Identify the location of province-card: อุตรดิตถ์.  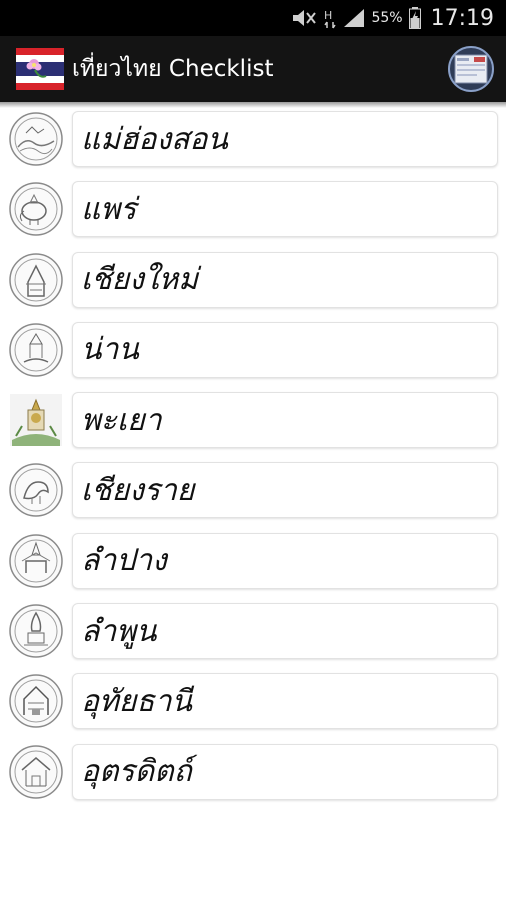
(285, 771).